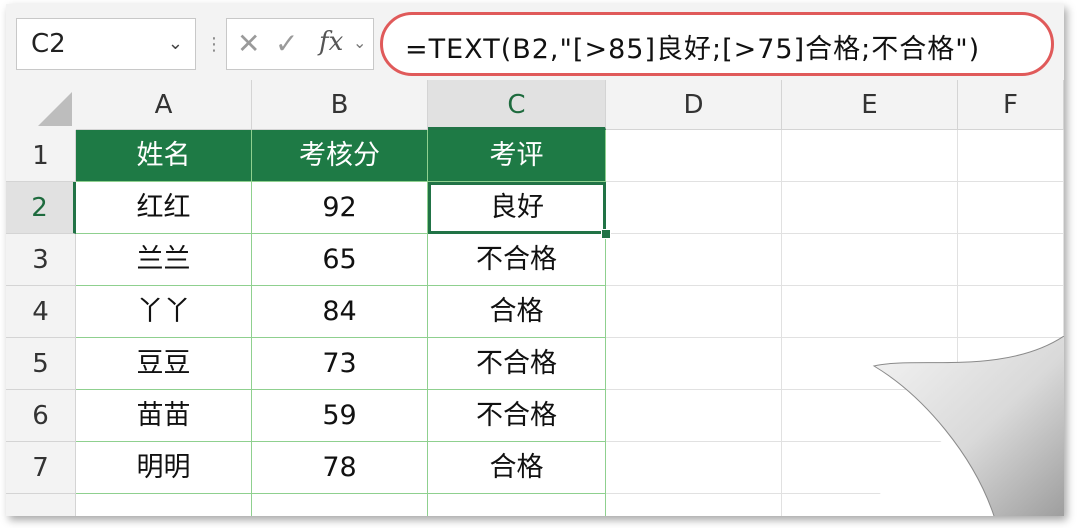 Image resolution: width=1080 pixels, height=528 pixels. I want to click on table-cell: 红红, so click(164, 208).